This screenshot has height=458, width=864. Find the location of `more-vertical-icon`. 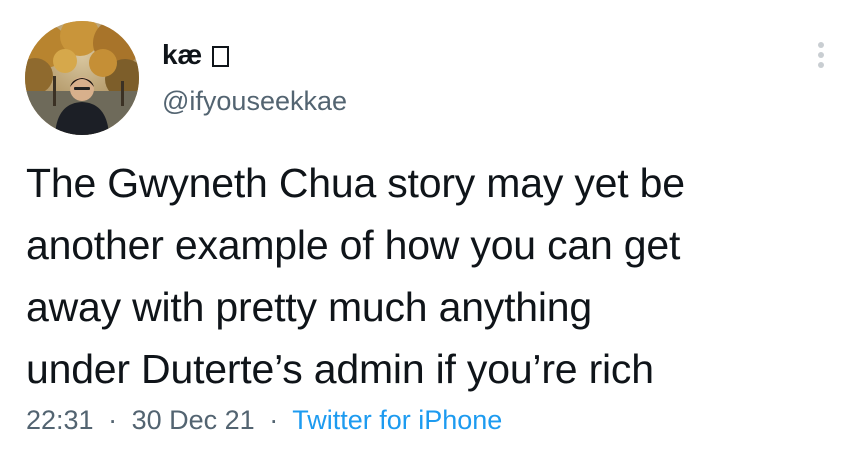

more-vertical-icon is located at coordinates (821, 55).